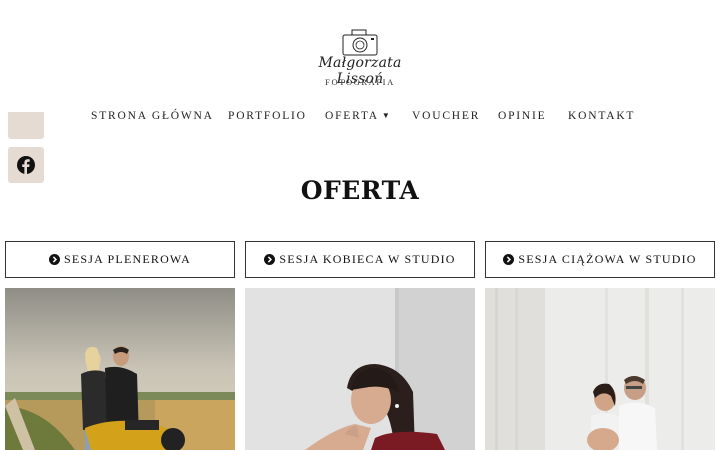 This screenshot has width=720, height=450. Describe the element at coordinates (360, 42) in the screenshot. I see `camera-icon` at that location.